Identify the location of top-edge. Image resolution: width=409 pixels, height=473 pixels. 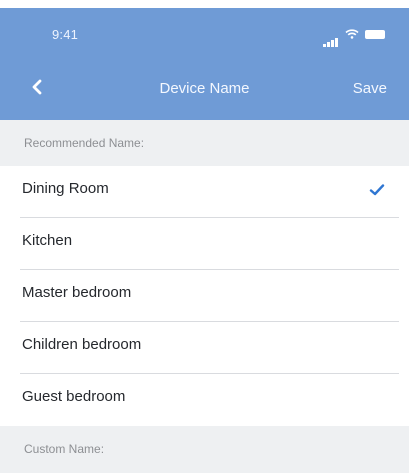
(204, 4).